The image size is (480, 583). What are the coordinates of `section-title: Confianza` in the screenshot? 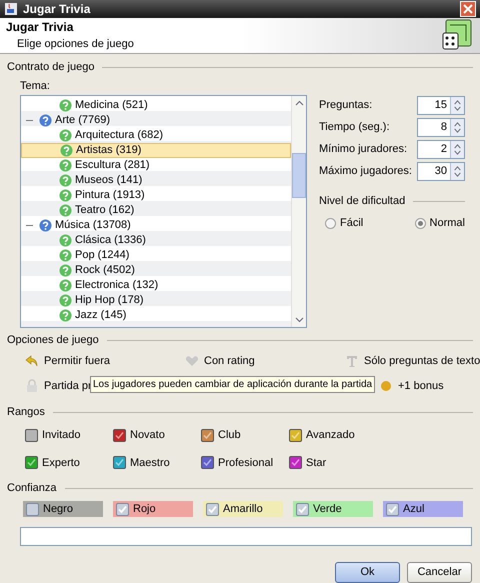 It's located at (32, 488).